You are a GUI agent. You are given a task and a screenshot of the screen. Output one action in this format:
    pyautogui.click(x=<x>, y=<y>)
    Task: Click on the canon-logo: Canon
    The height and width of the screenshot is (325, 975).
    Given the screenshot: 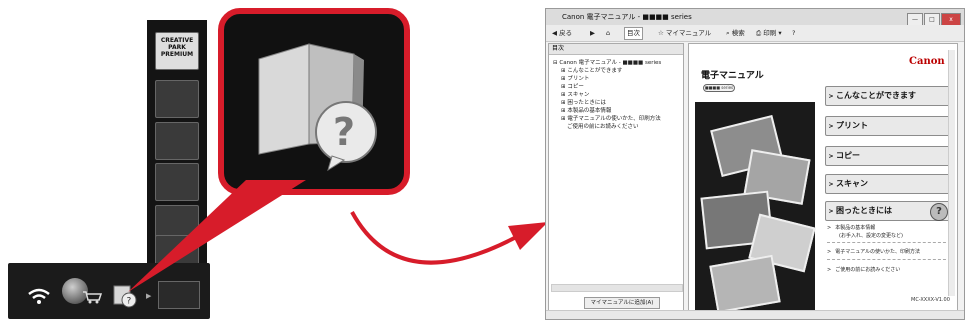 What is the action you would take?
    pyautogui.click(x=927, y=61)
    